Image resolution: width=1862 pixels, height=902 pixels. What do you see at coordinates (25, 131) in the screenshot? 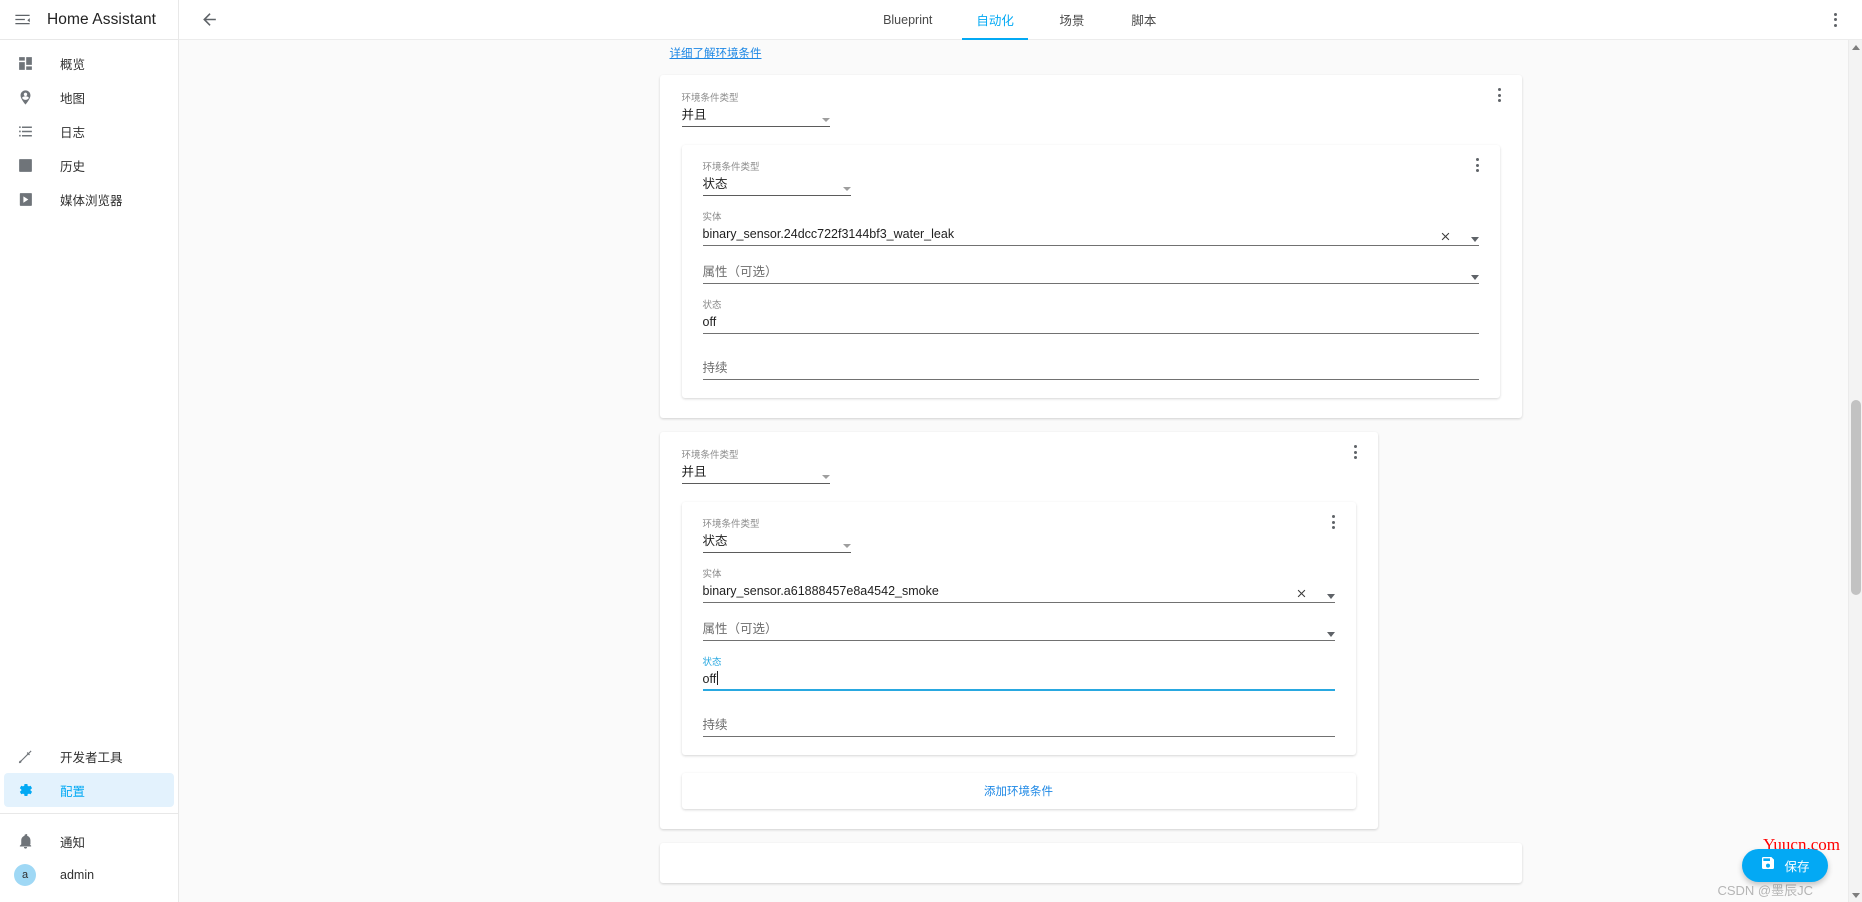
I see `format-list-bulleted-icon` at bounding box center [25, 131].